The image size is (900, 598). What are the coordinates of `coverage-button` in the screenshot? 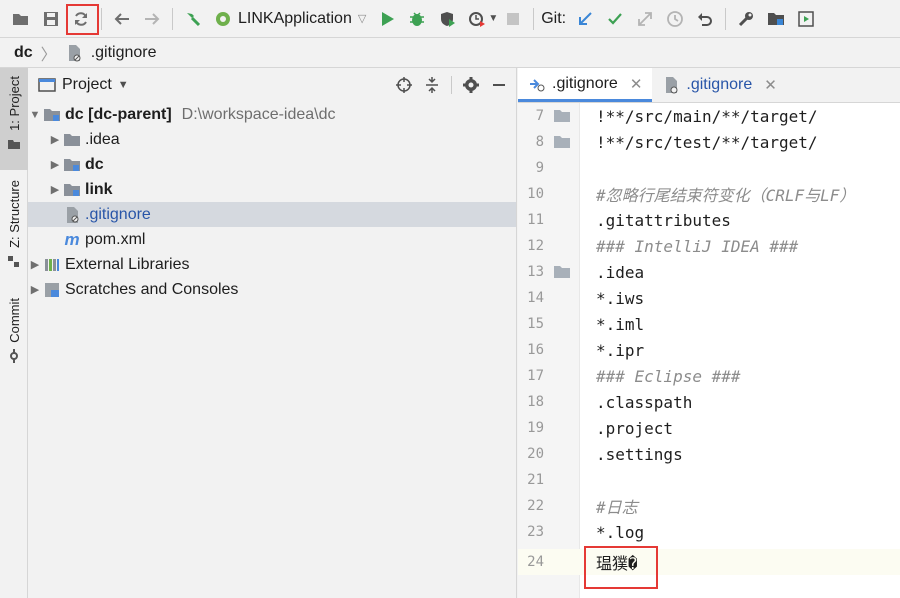 It's located at (447, 19).